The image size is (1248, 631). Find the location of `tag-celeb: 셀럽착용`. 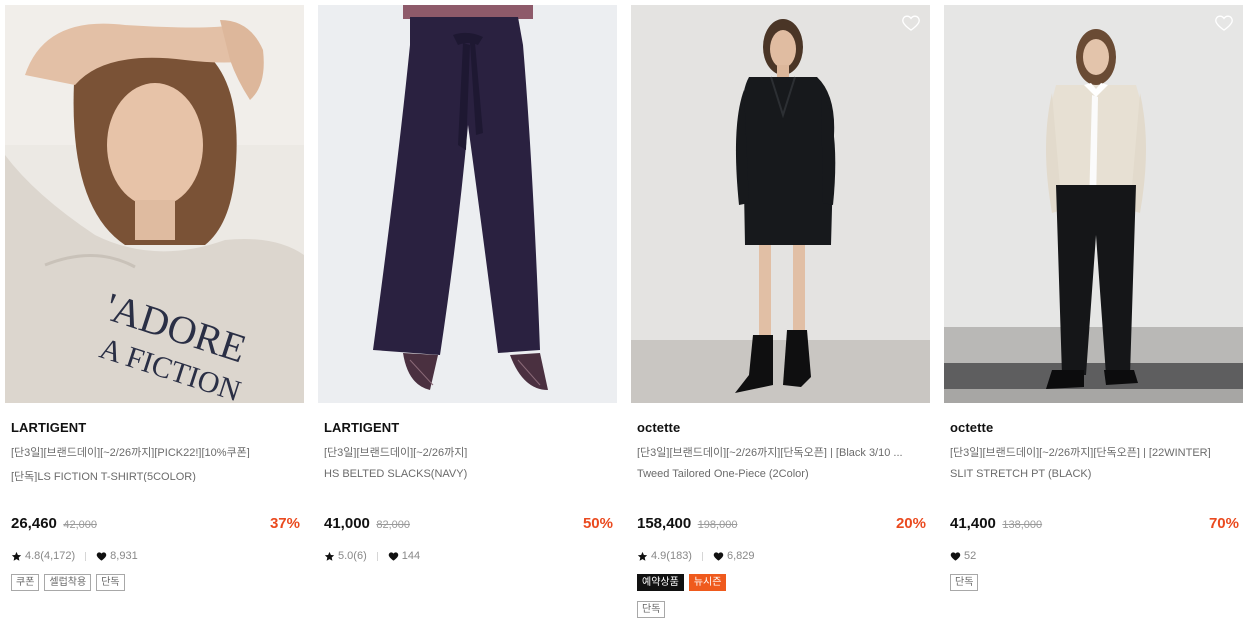

tag-celeb: 셀럽착용 is located at coordinates (68, 582).